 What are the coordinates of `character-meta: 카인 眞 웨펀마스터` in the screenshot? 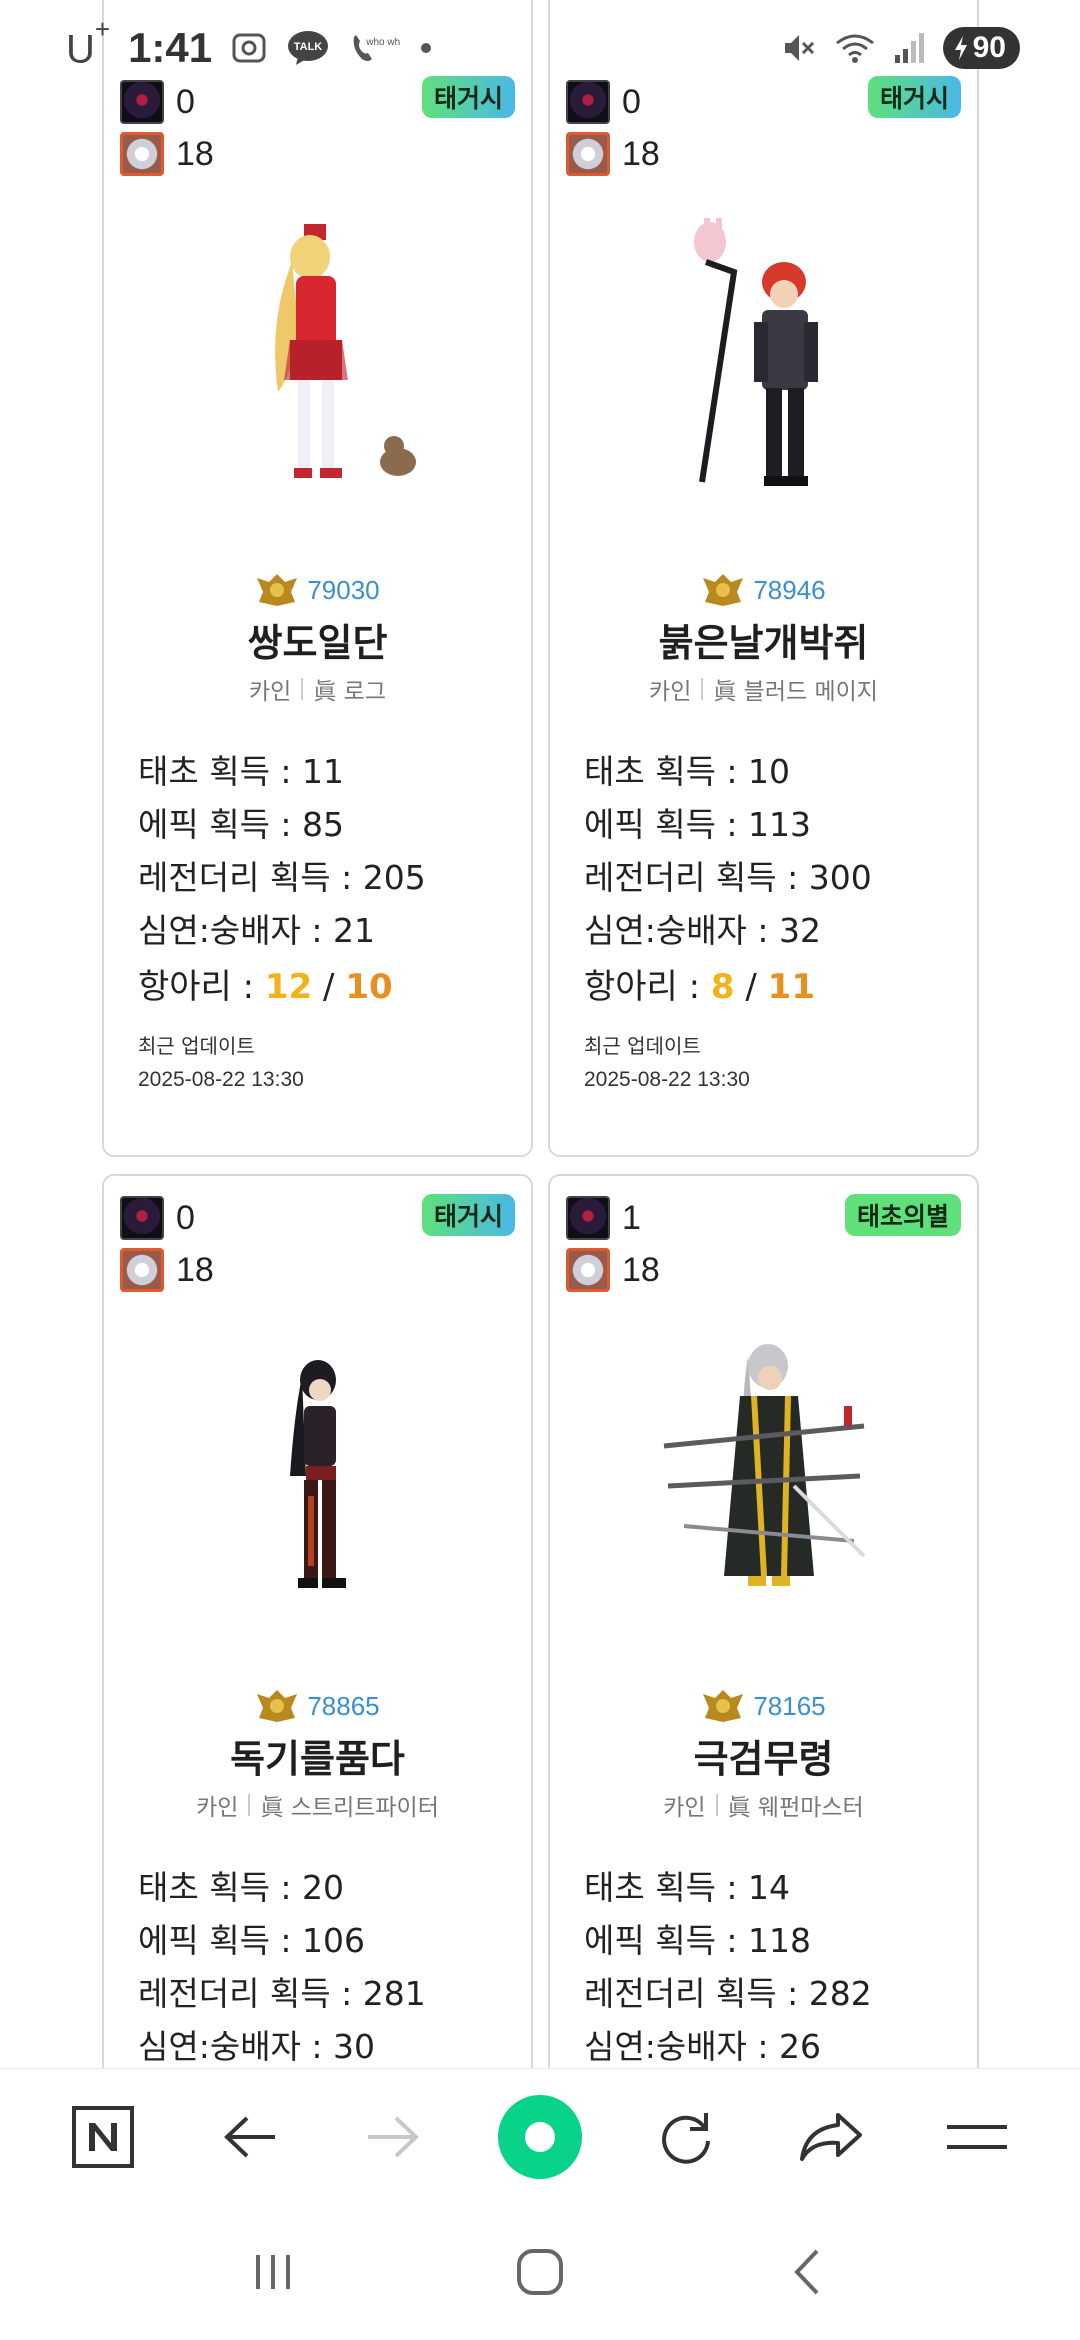 It's located at (763, 1805).